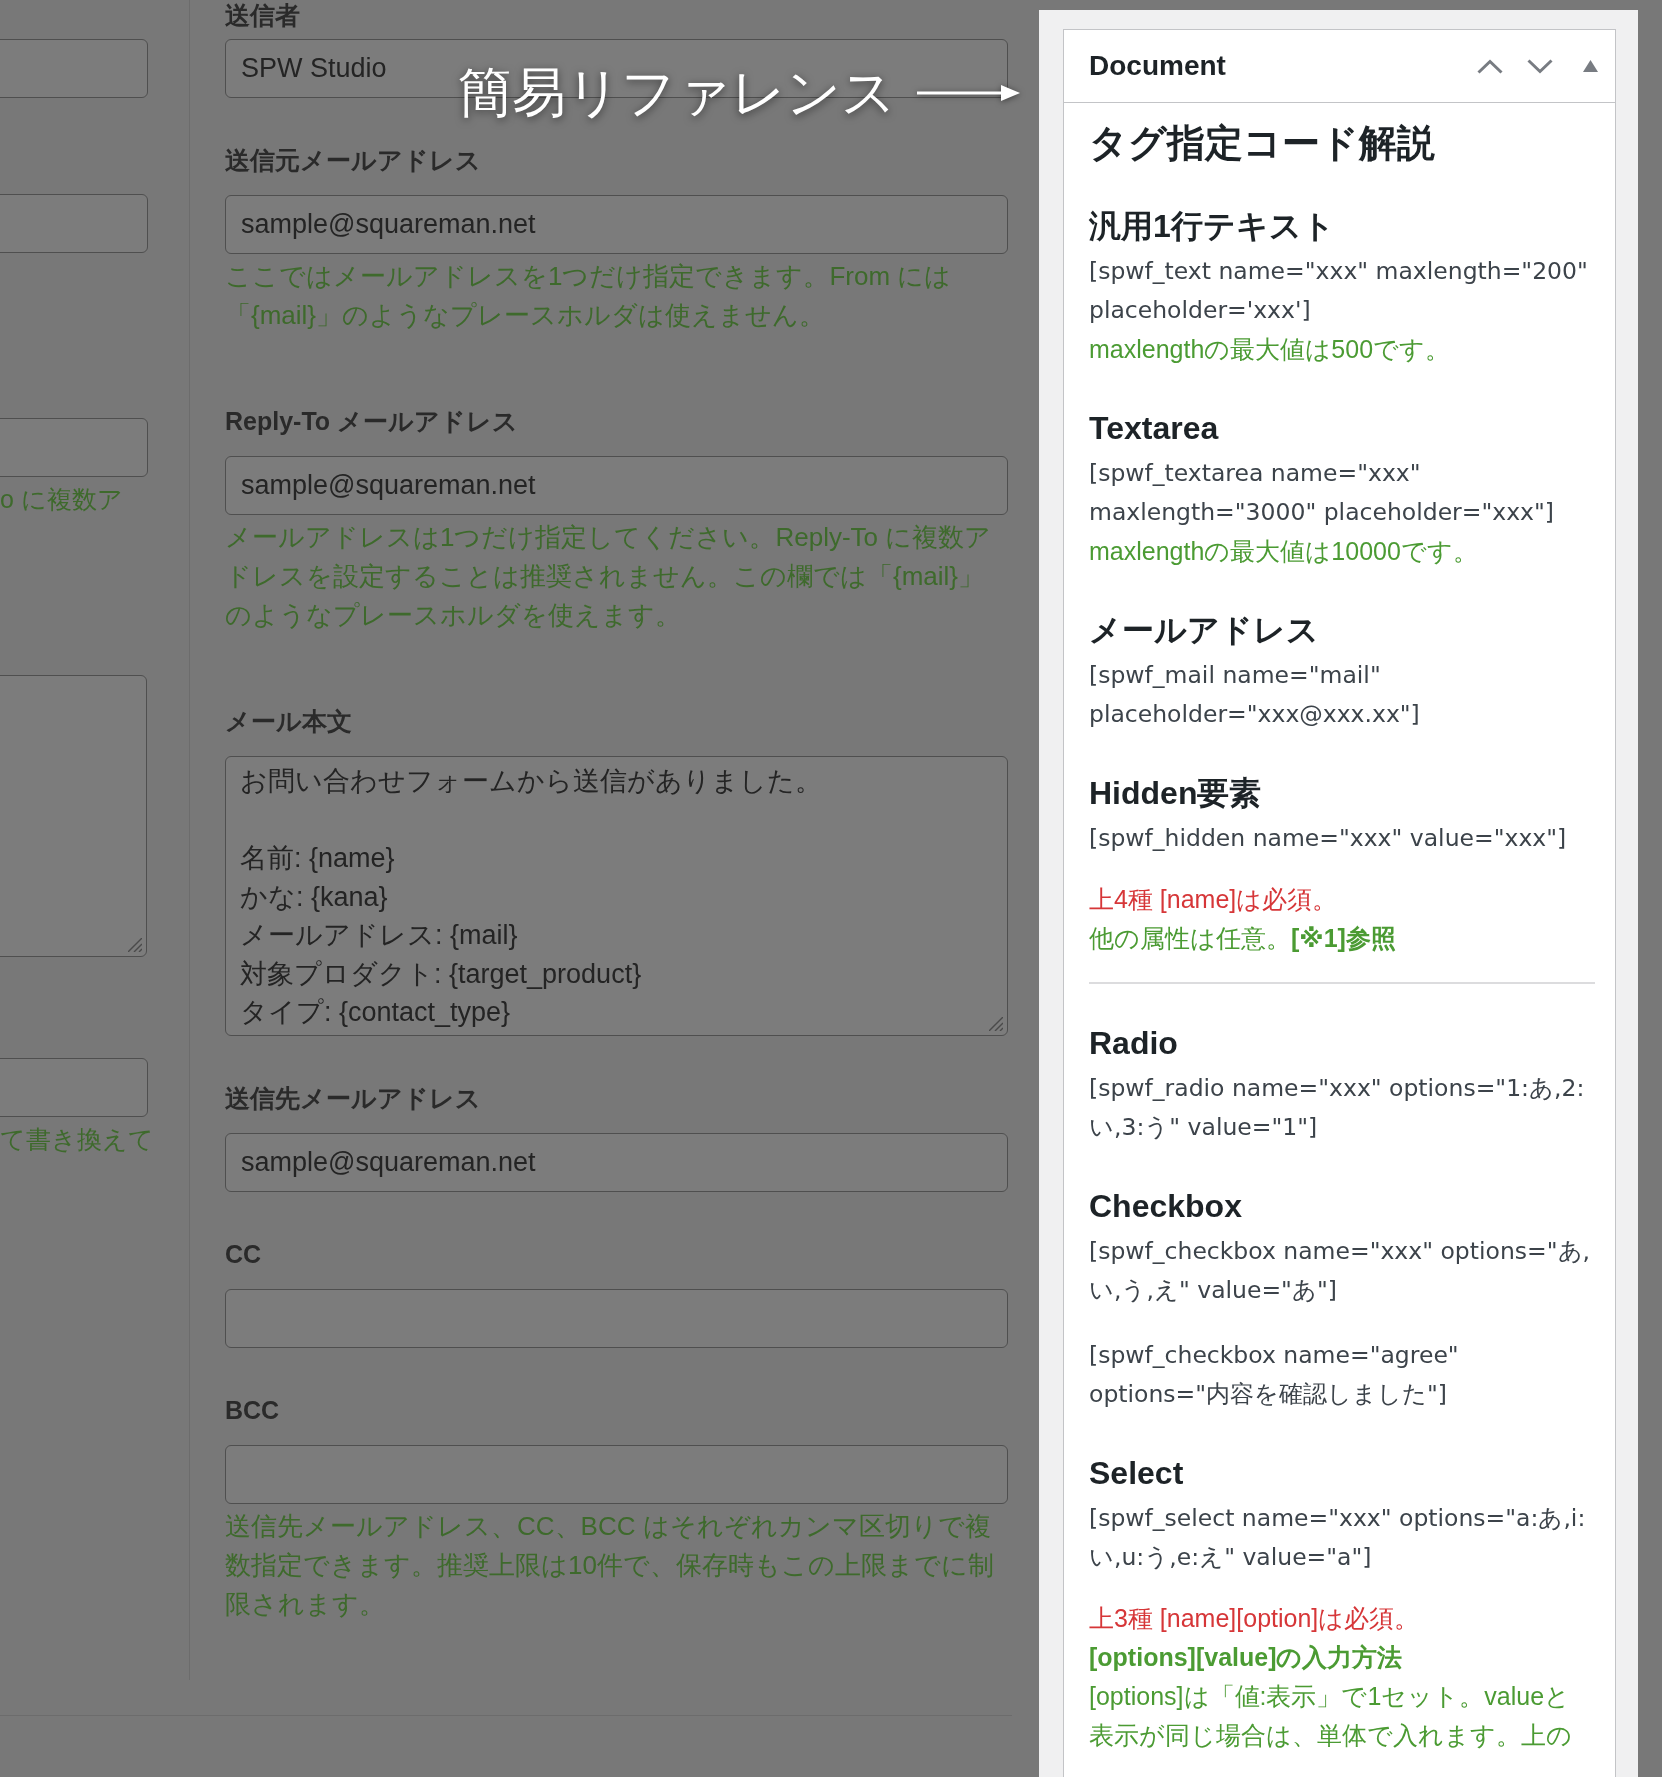 The width and height of the screenshot is (1662, 1777). What do you see at coordinates (1154, 428) in the screenshot?
I see `subsection-heading: Textarea` at bounding box center [1154, 428].